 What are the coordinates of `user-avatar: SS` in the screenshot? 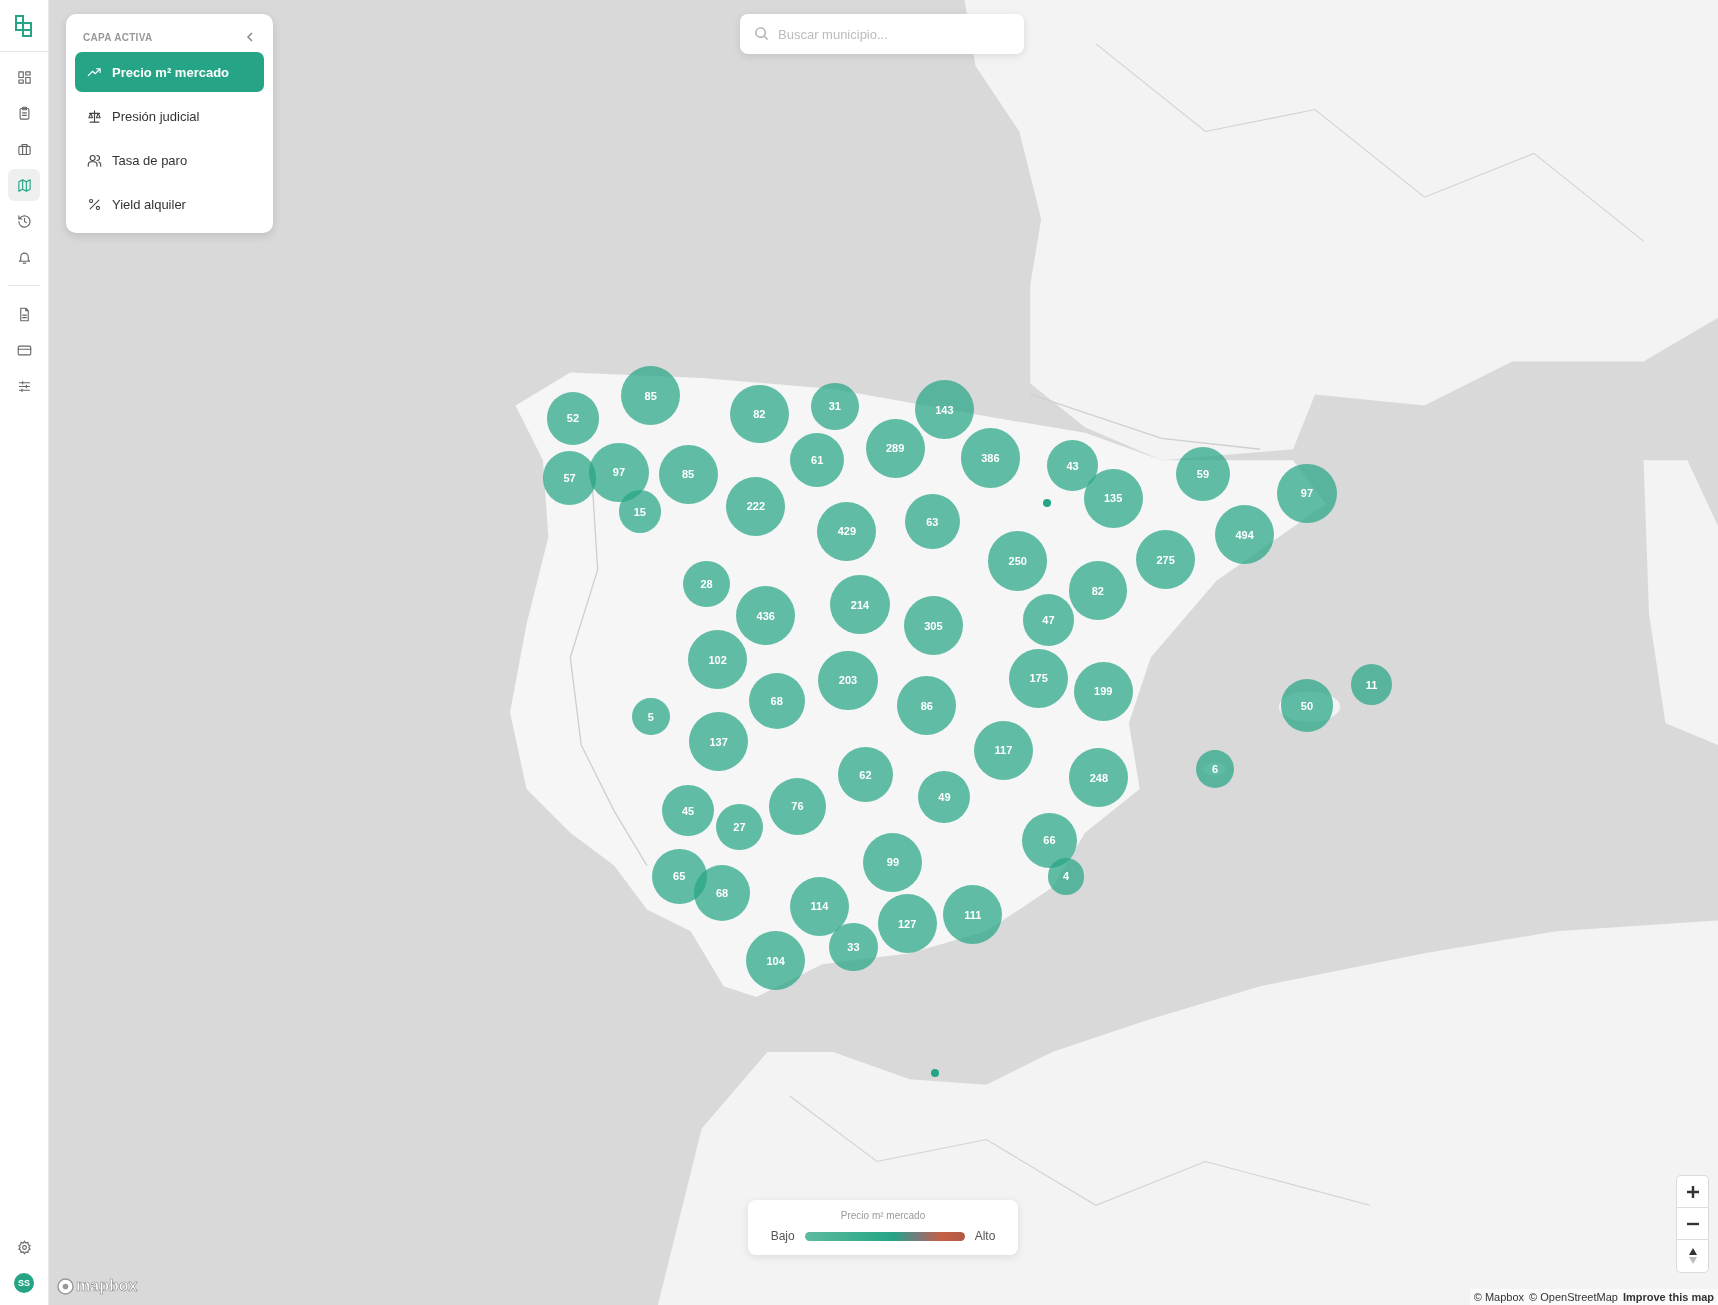 It's located at (24, 1283).